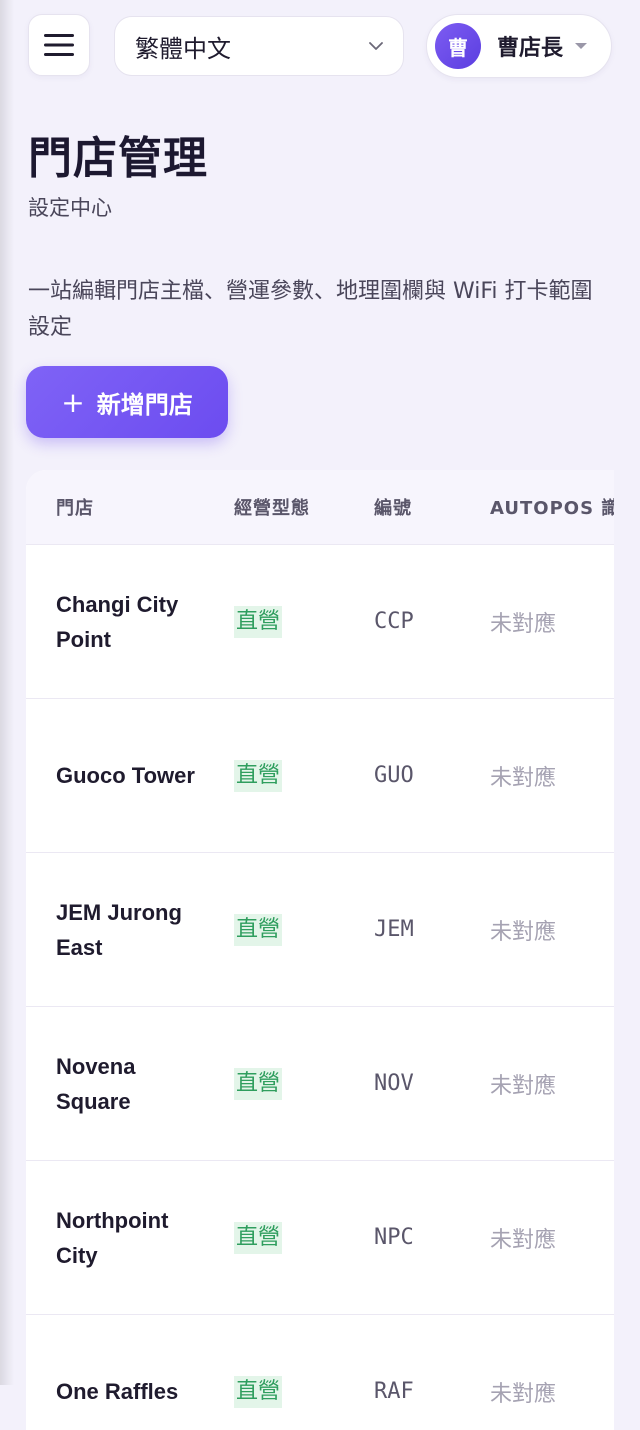 This screenshot has height=1430, width=640. What do you see at coordinates (75, 507) in the screenshot?
I see `column-header-store: 門店` at bounding box center [75, 507].